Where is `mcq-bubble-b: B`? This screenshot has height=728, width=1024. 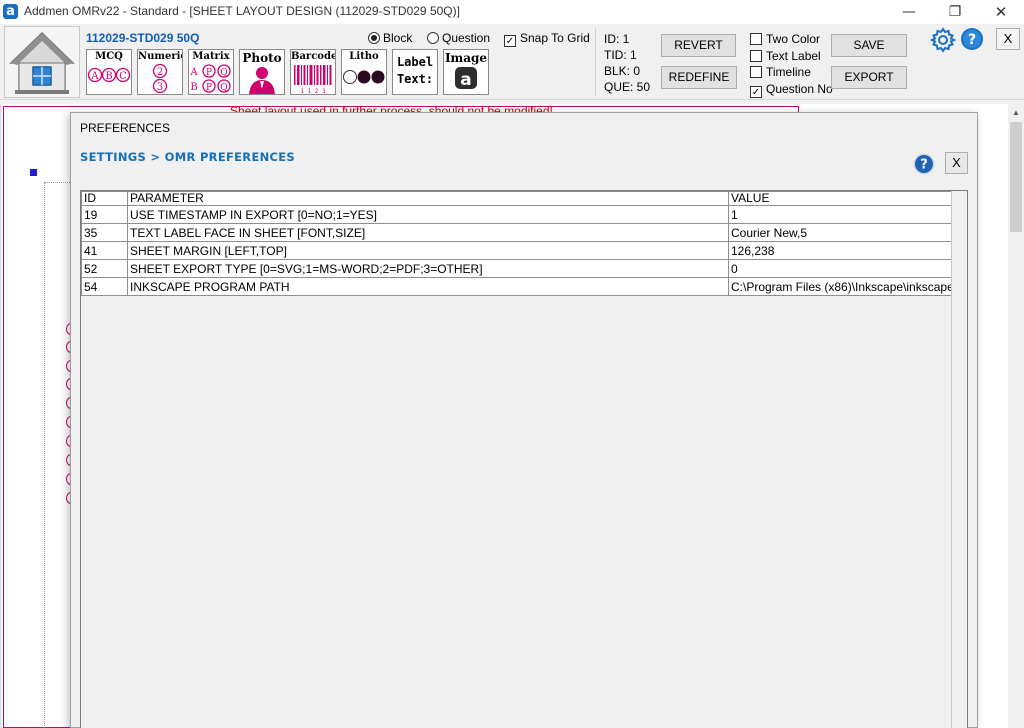
mcq-bubble-b: B is located at coordinates (108, 76).